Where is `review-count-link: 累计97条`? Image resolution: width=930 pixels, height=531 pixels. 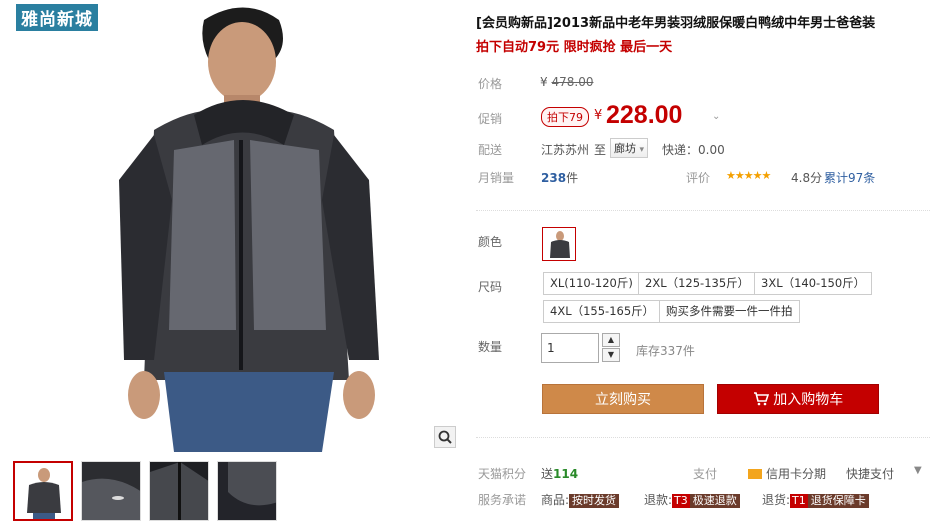 review-count-link: 累计97条 is located at coordinates (849, 177).